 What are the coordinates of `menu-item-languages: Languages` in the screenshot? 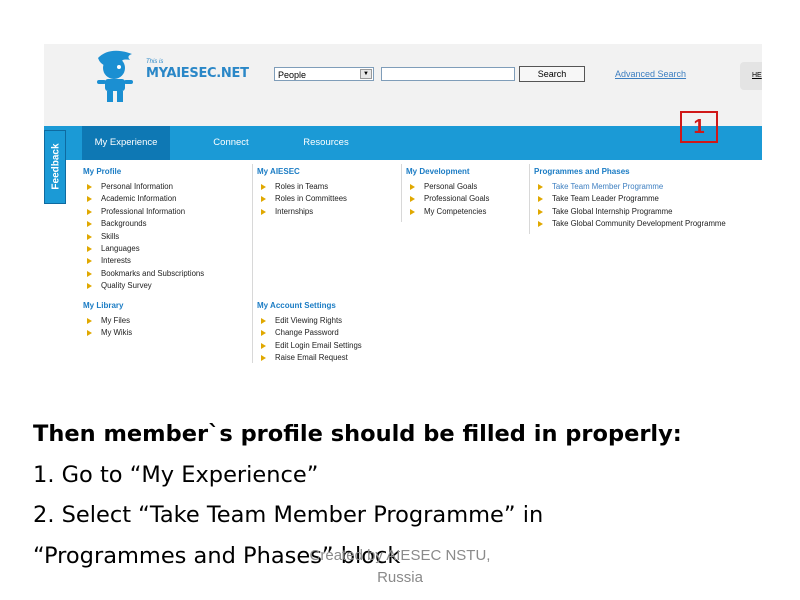 It's located at (143, 249).